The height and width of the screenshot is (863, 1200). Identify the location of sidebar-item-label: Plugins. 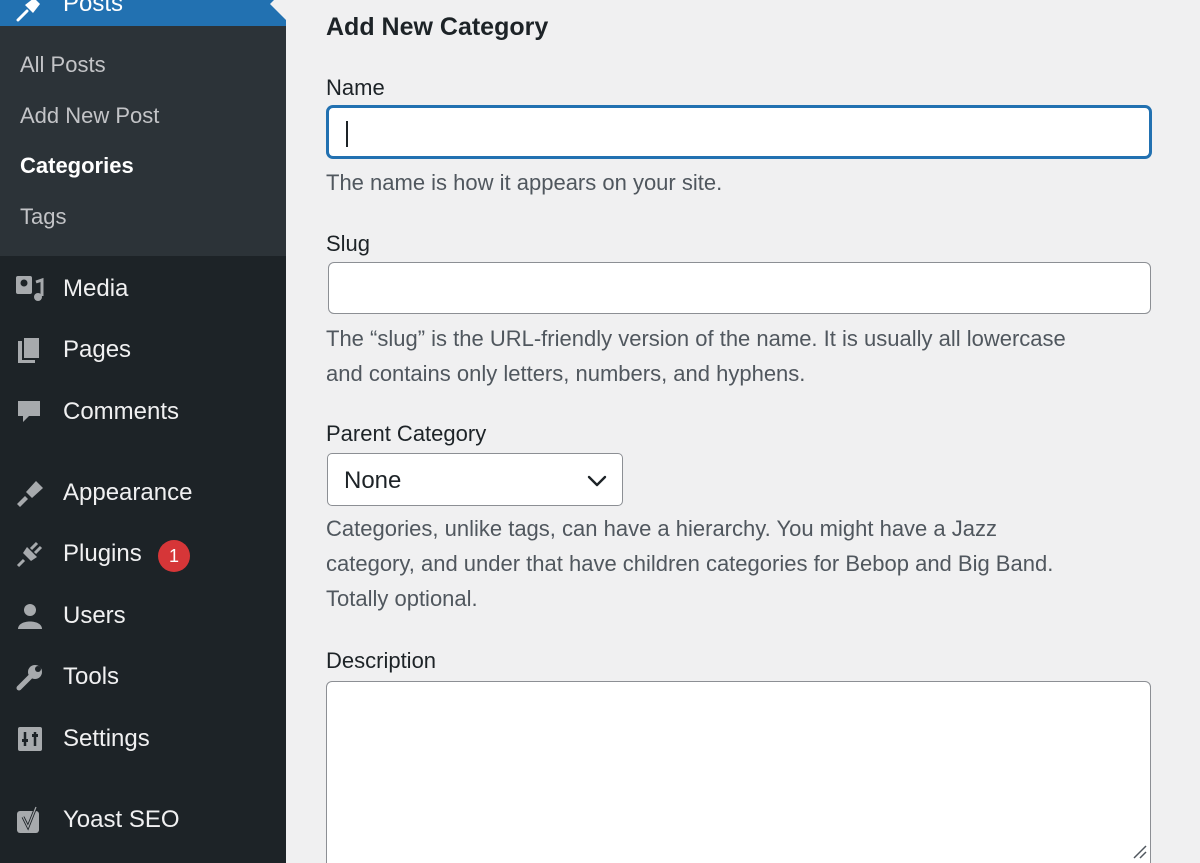
(102, 553).